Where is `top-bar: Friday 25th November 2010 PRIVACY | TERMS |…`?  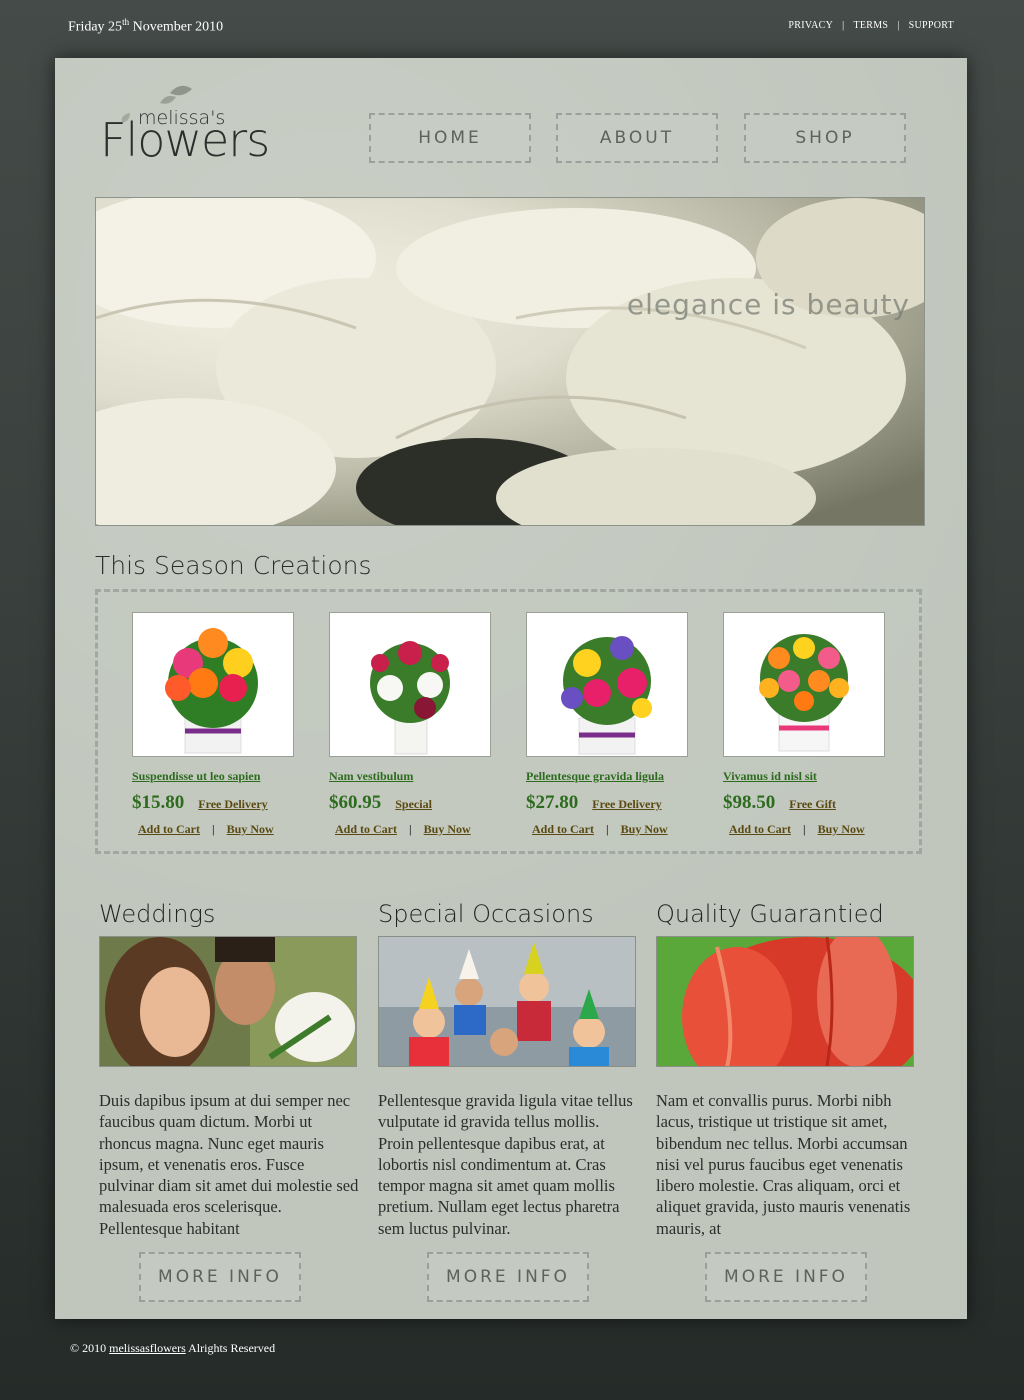 top-bar: Friday 25th November 2010 PRIVACY | TERMS |… is located at coordinates (512, 25).